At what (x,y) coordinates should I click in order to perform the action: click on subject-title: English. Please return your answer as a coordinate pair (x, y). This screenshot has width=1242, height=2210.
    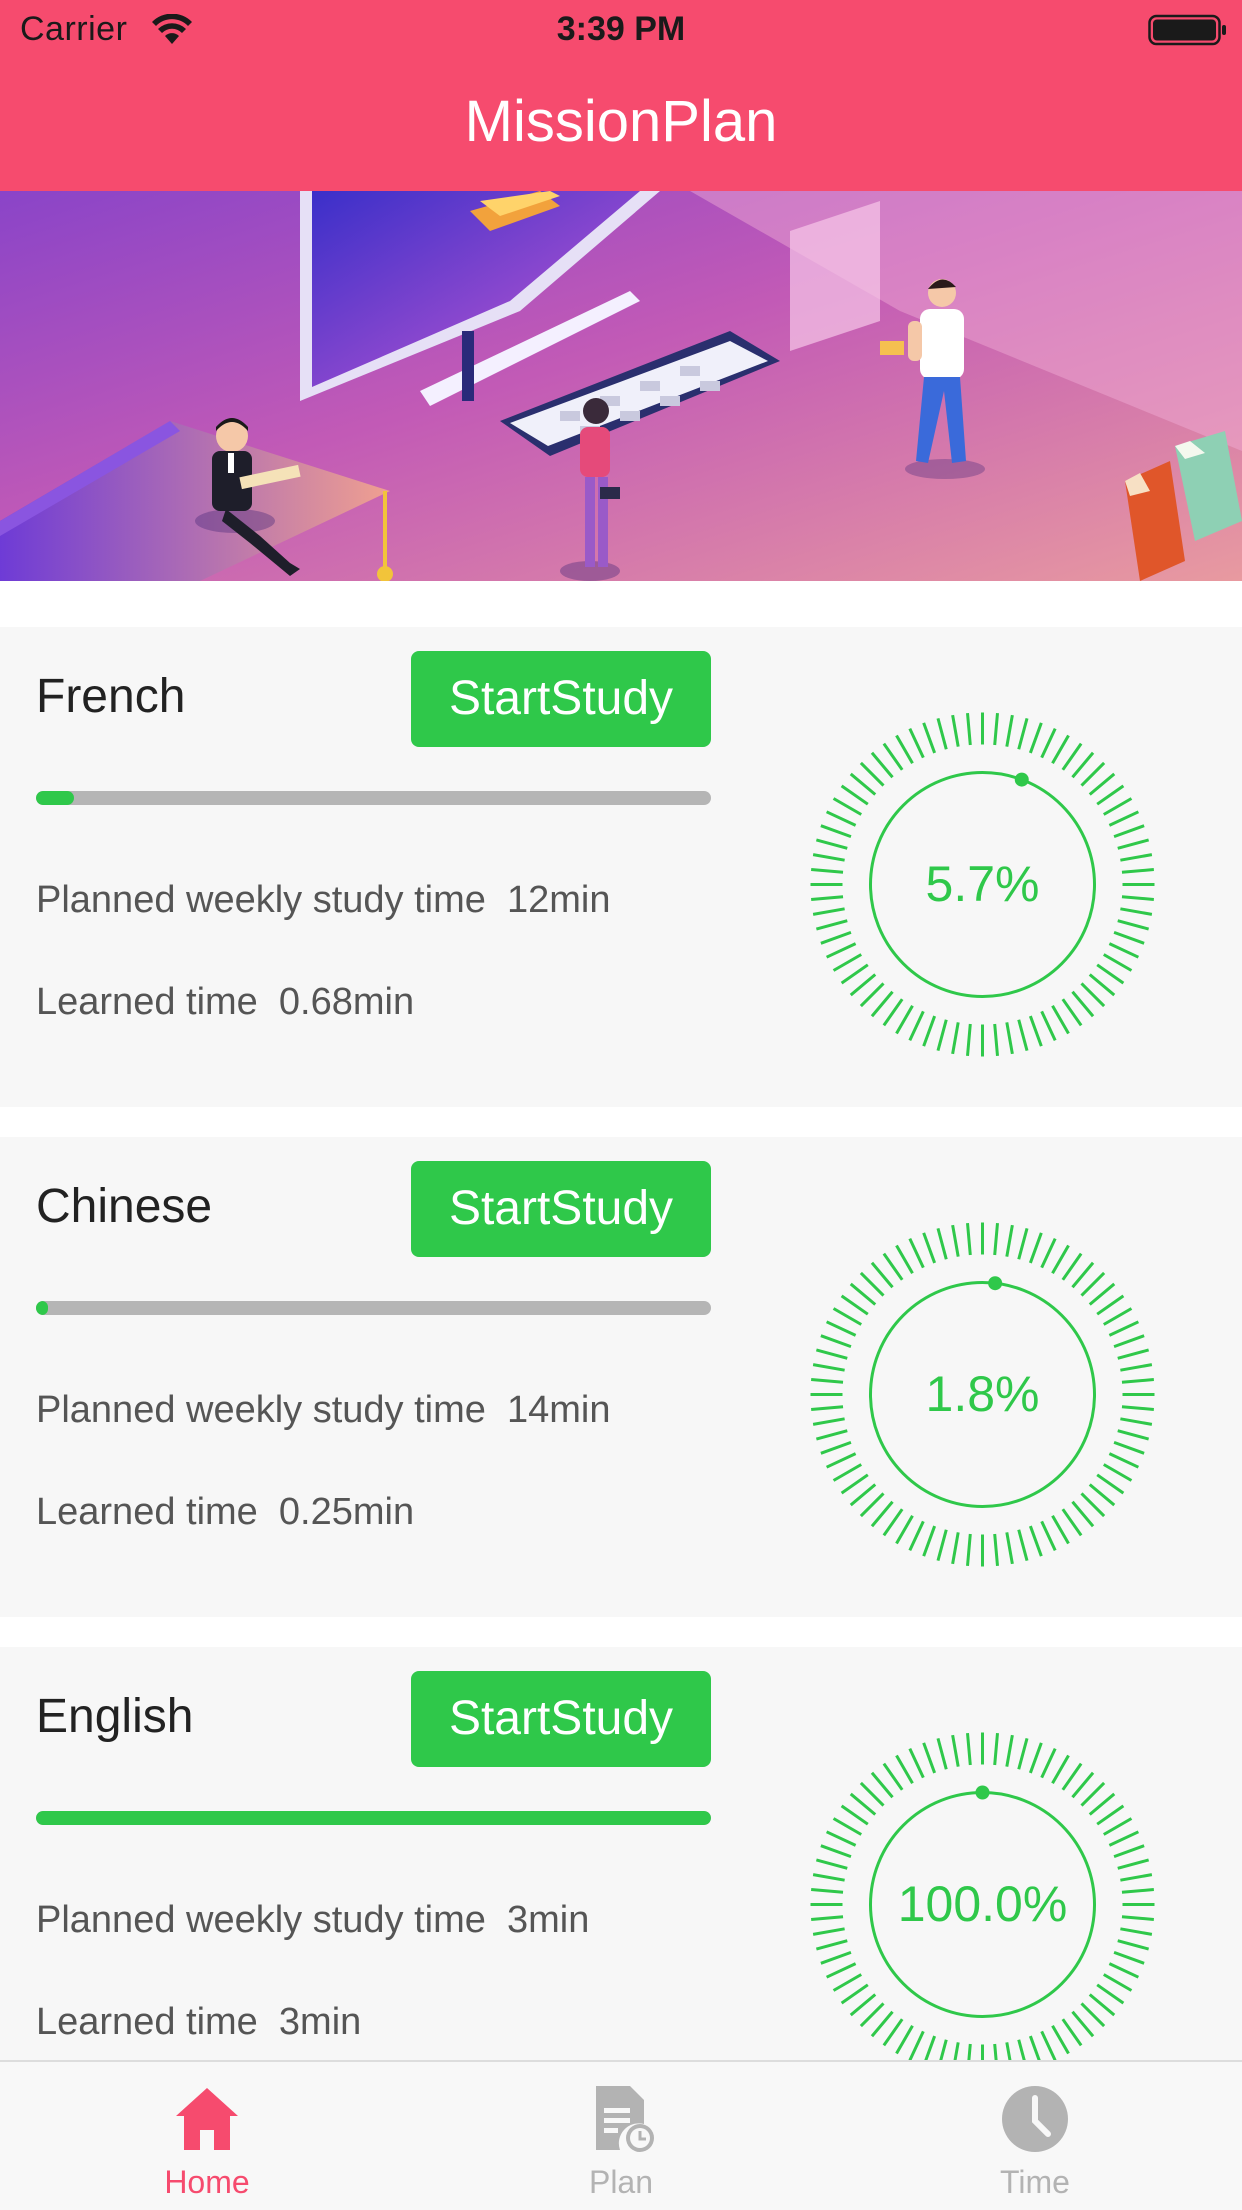
    Looking at the image, I should click on (115, 1716).